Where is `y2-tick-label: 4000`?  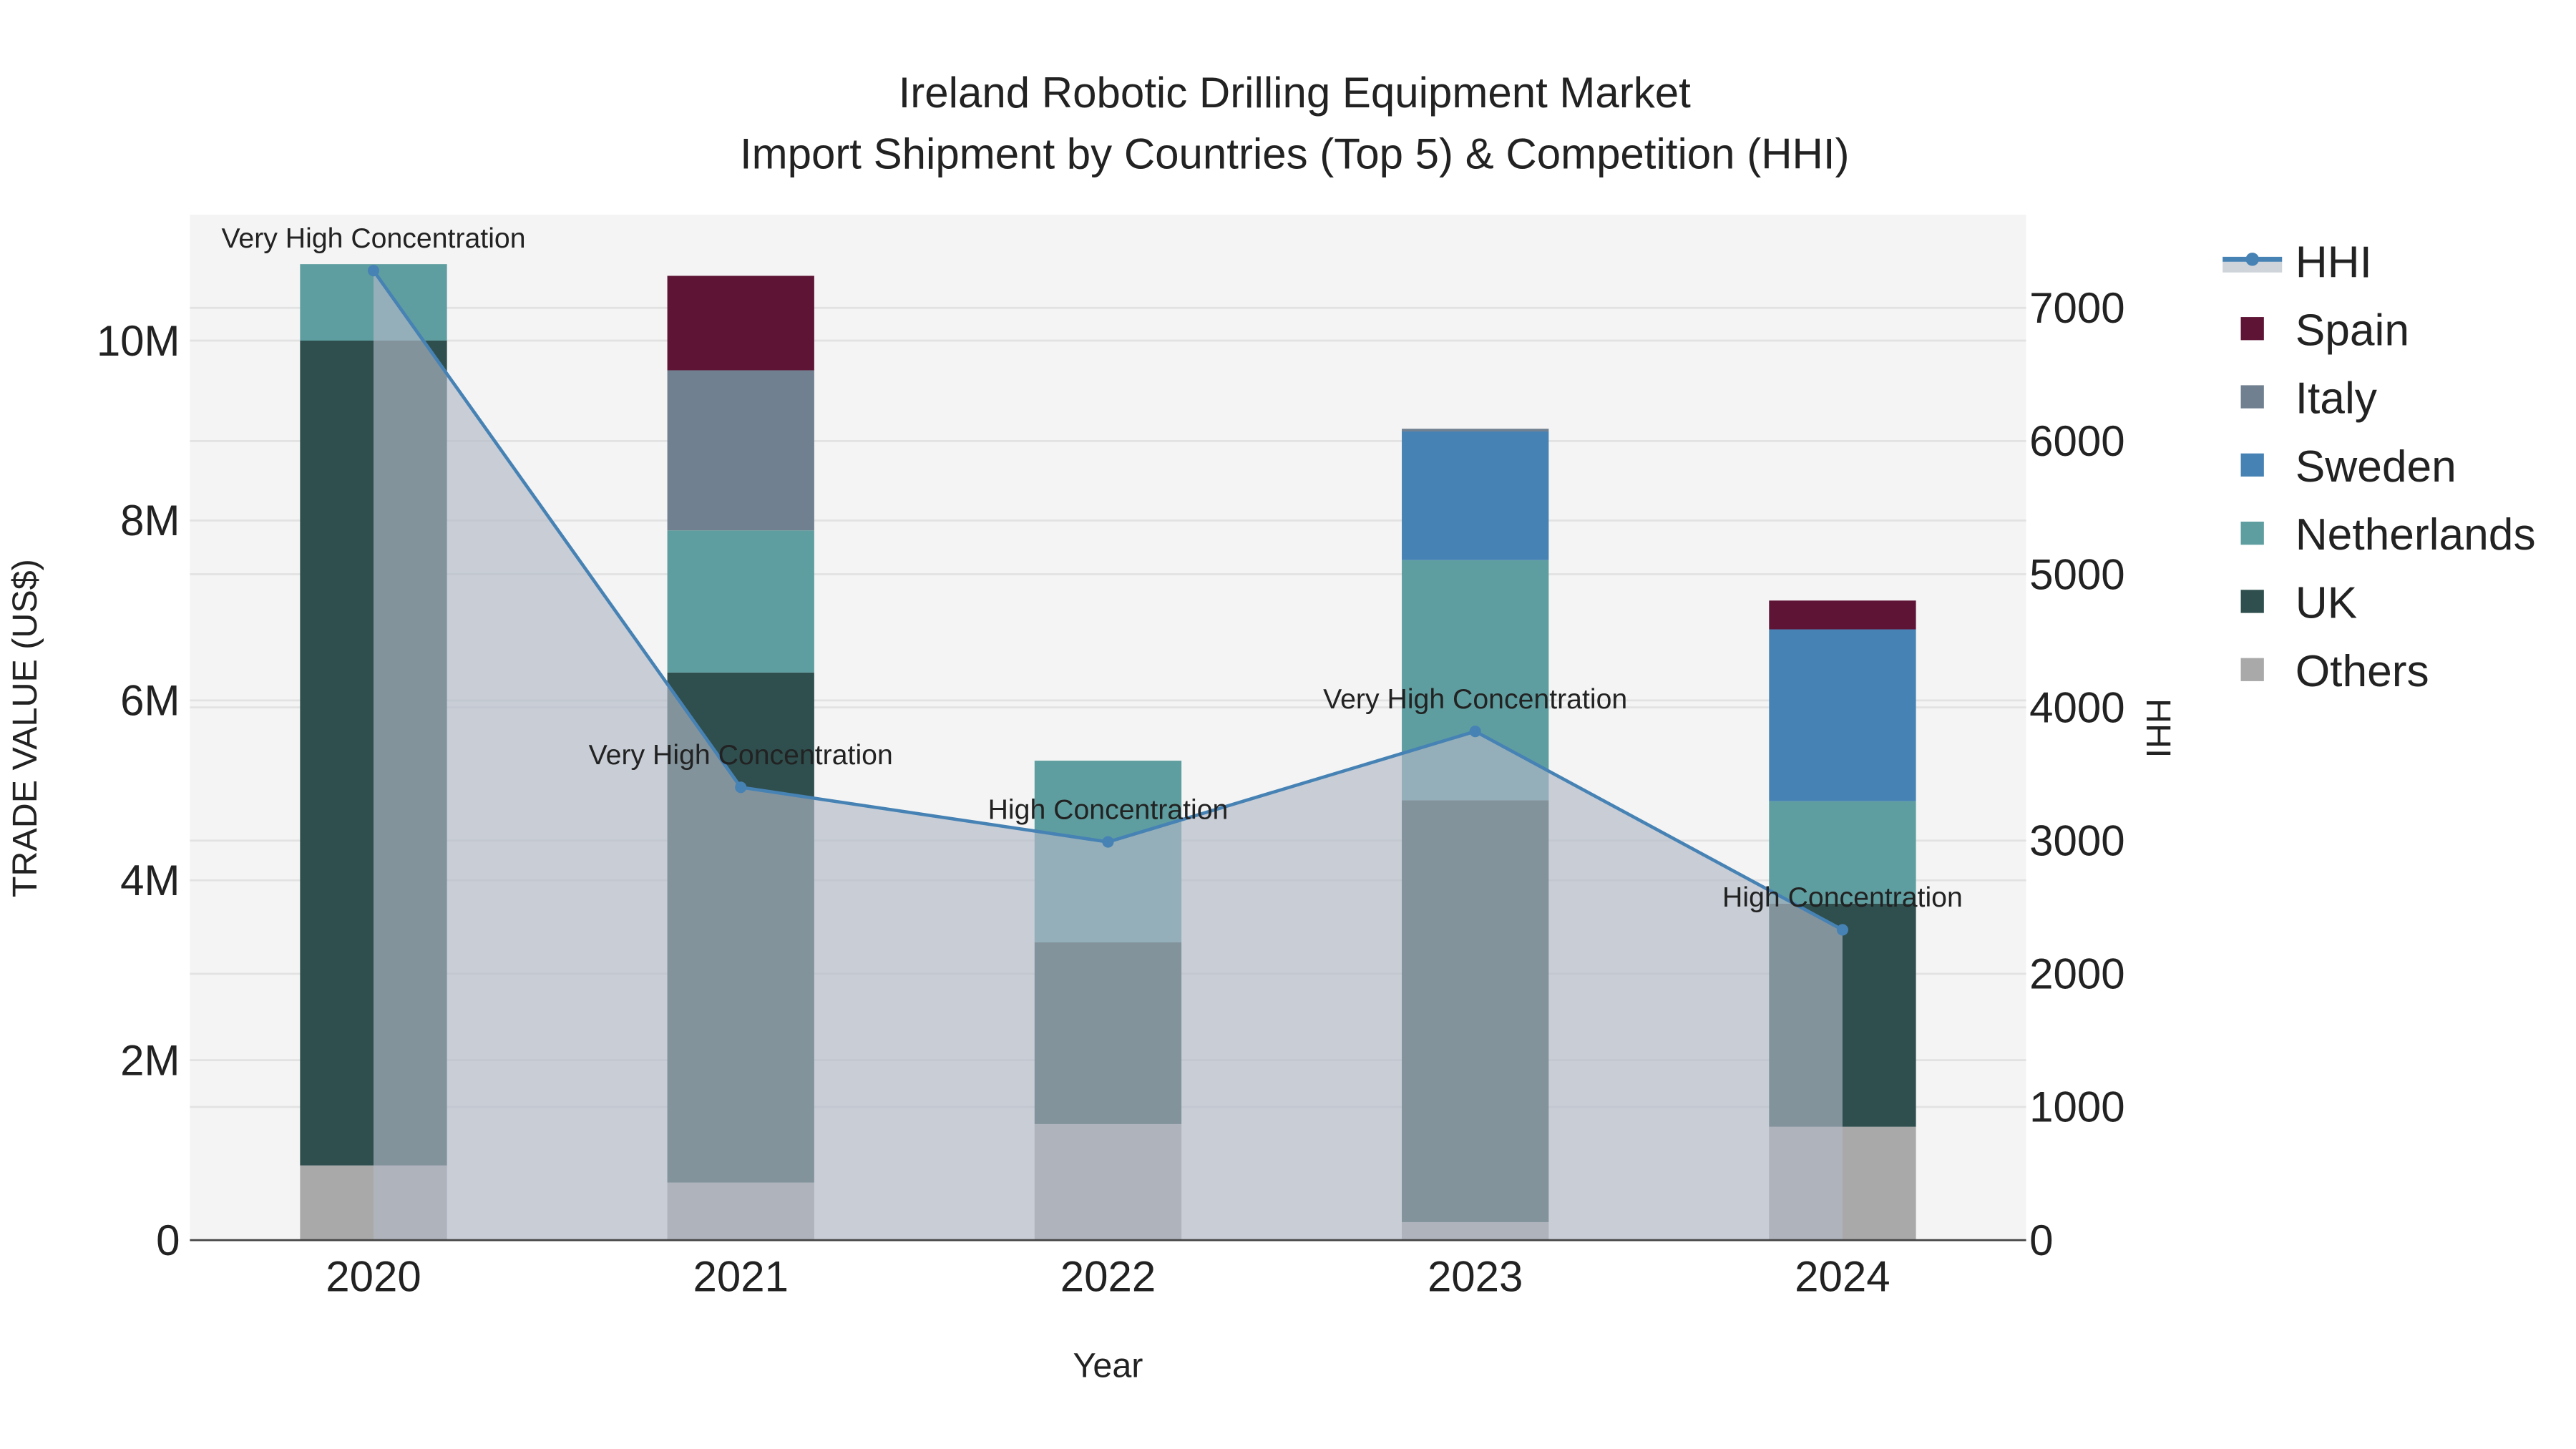 y2-tick-label: 4000 is located at coordinates (2076, 707).